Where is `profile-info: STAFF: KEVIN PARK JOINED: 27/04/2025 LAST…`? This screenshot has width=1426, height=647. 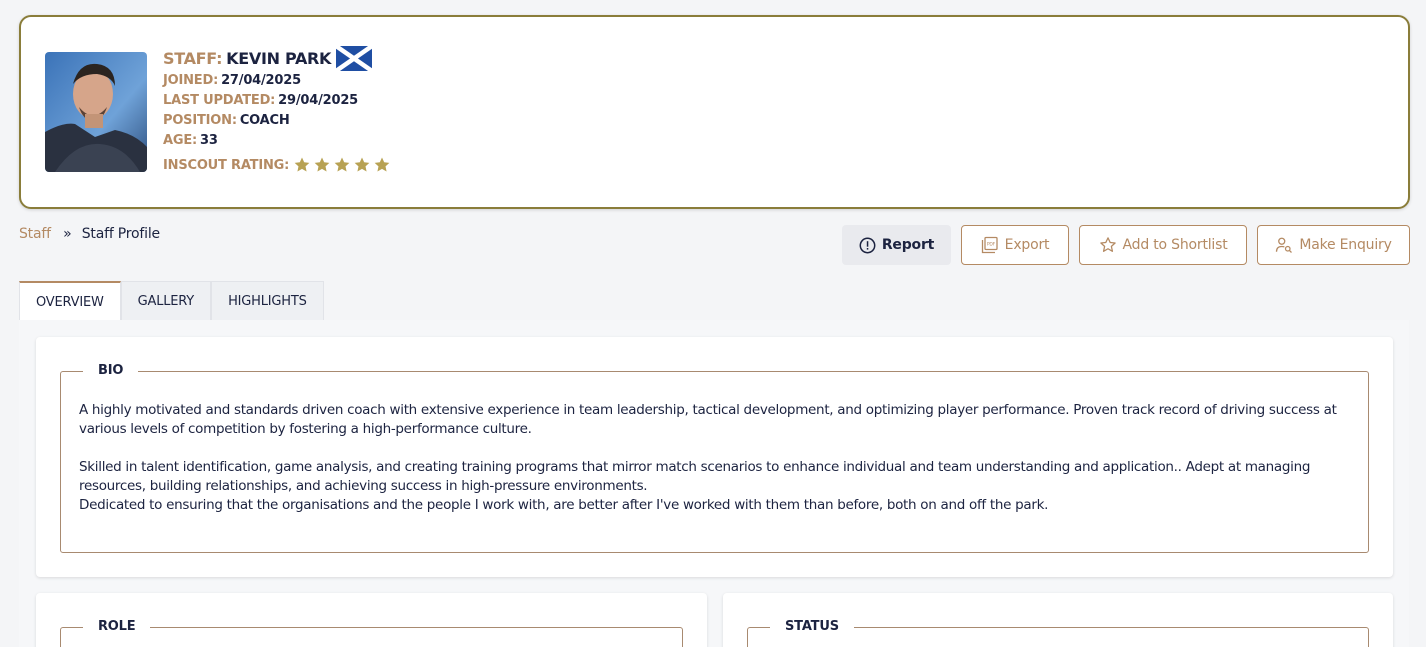
profile-info: STAFF: KEVIN PARK JOINED: 27/04/2025 LAST… is located at coordinates (278, 110).